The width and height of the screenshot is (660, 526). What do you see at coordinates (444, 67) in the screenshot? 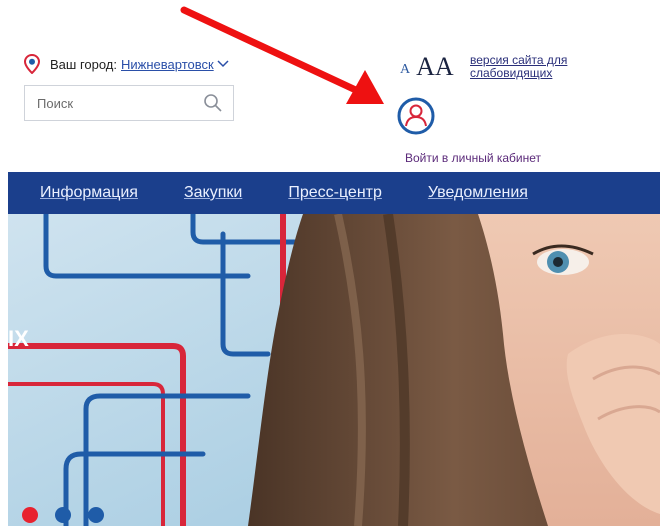
I see `font-size-large-button: A` at bounding box center [444, 67].